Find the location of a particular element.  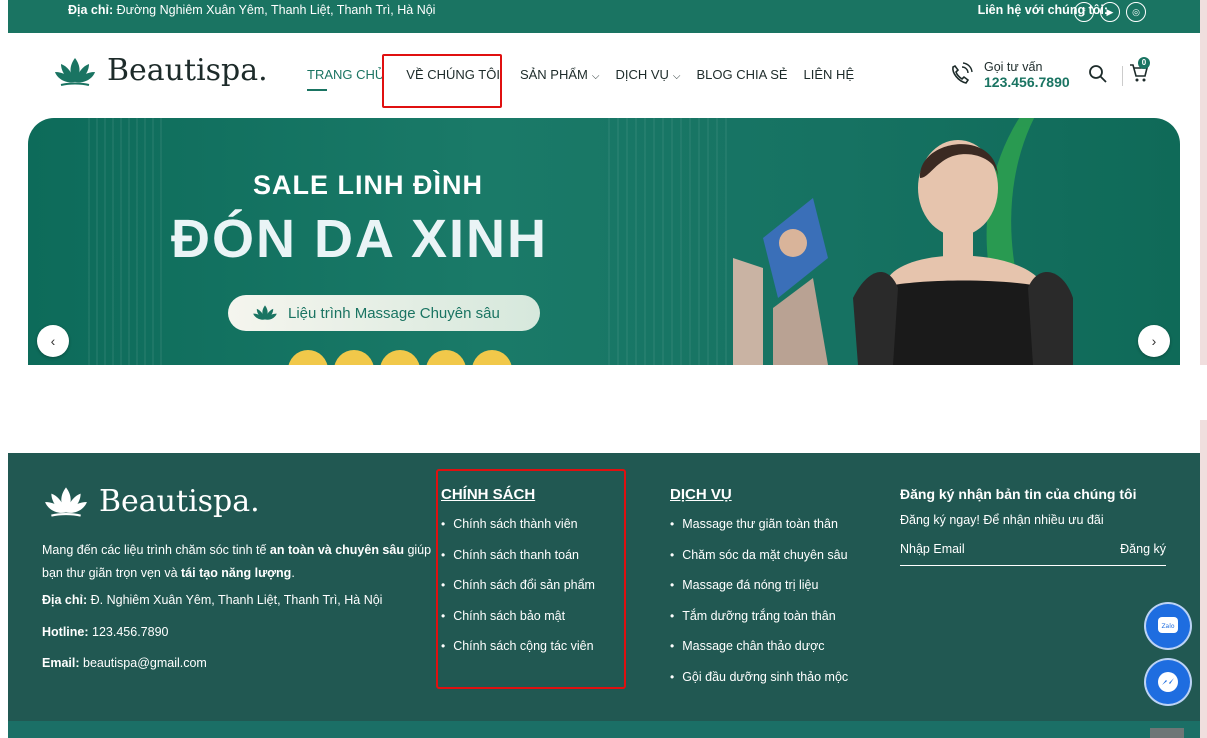

service-link: • Massage đá nóng trị liệu is located at coordinates (759, 593).